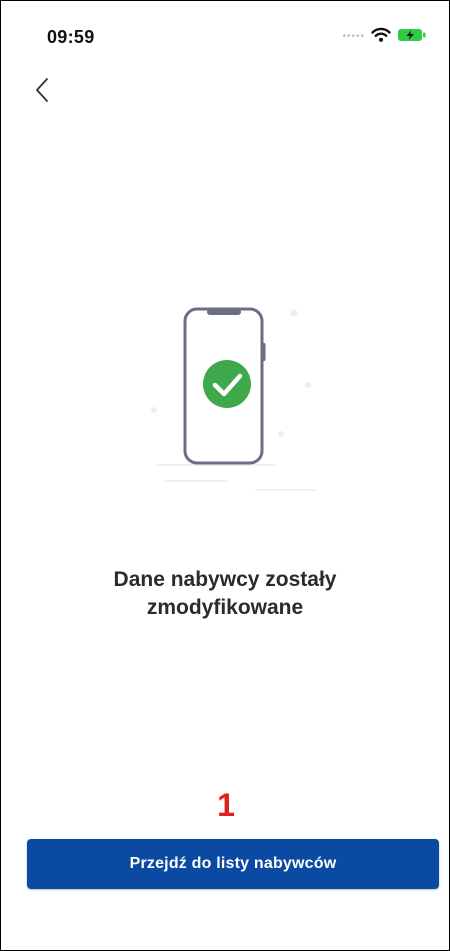 This screenshot has width=450, height=951. What do you see at coordinates (225, 579) in the screenshot?
I see `success-message-line-1: Dane nabywcy zostały` at bounding box center [225, 579].